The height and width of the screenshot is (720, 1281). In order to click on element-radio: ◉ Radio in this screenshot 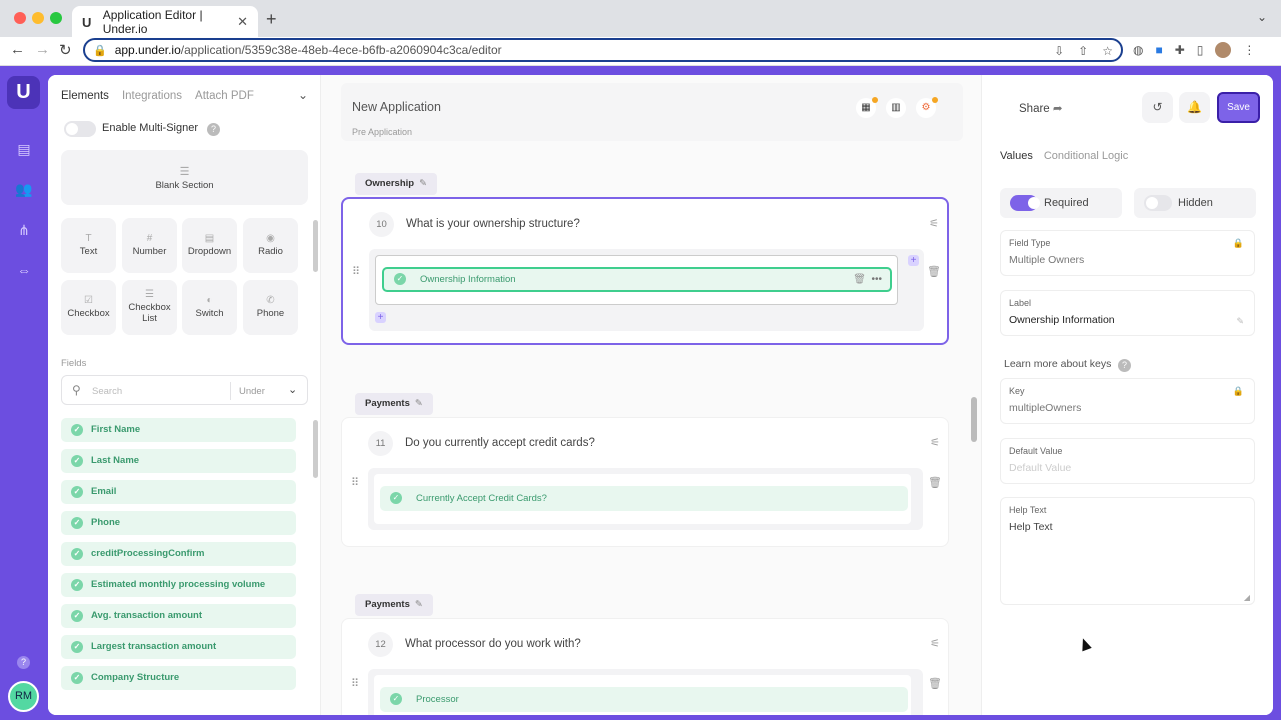, I will do `click(270, 245)`.